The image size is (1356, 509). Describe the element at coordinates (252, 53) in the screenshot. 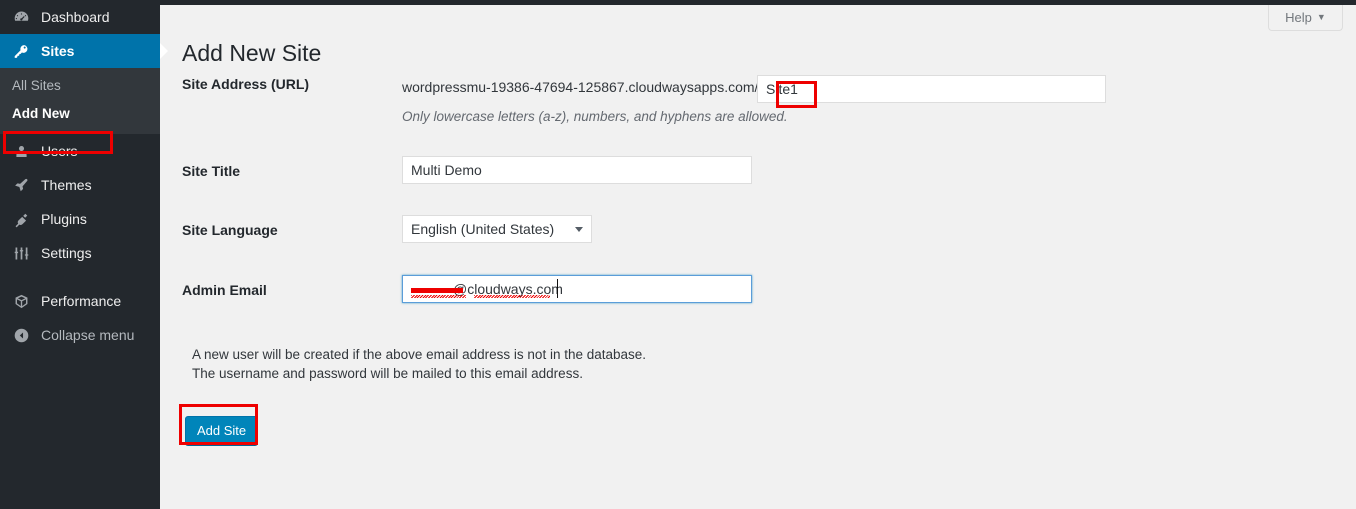

I see `page-title: Add New Site` at that location.